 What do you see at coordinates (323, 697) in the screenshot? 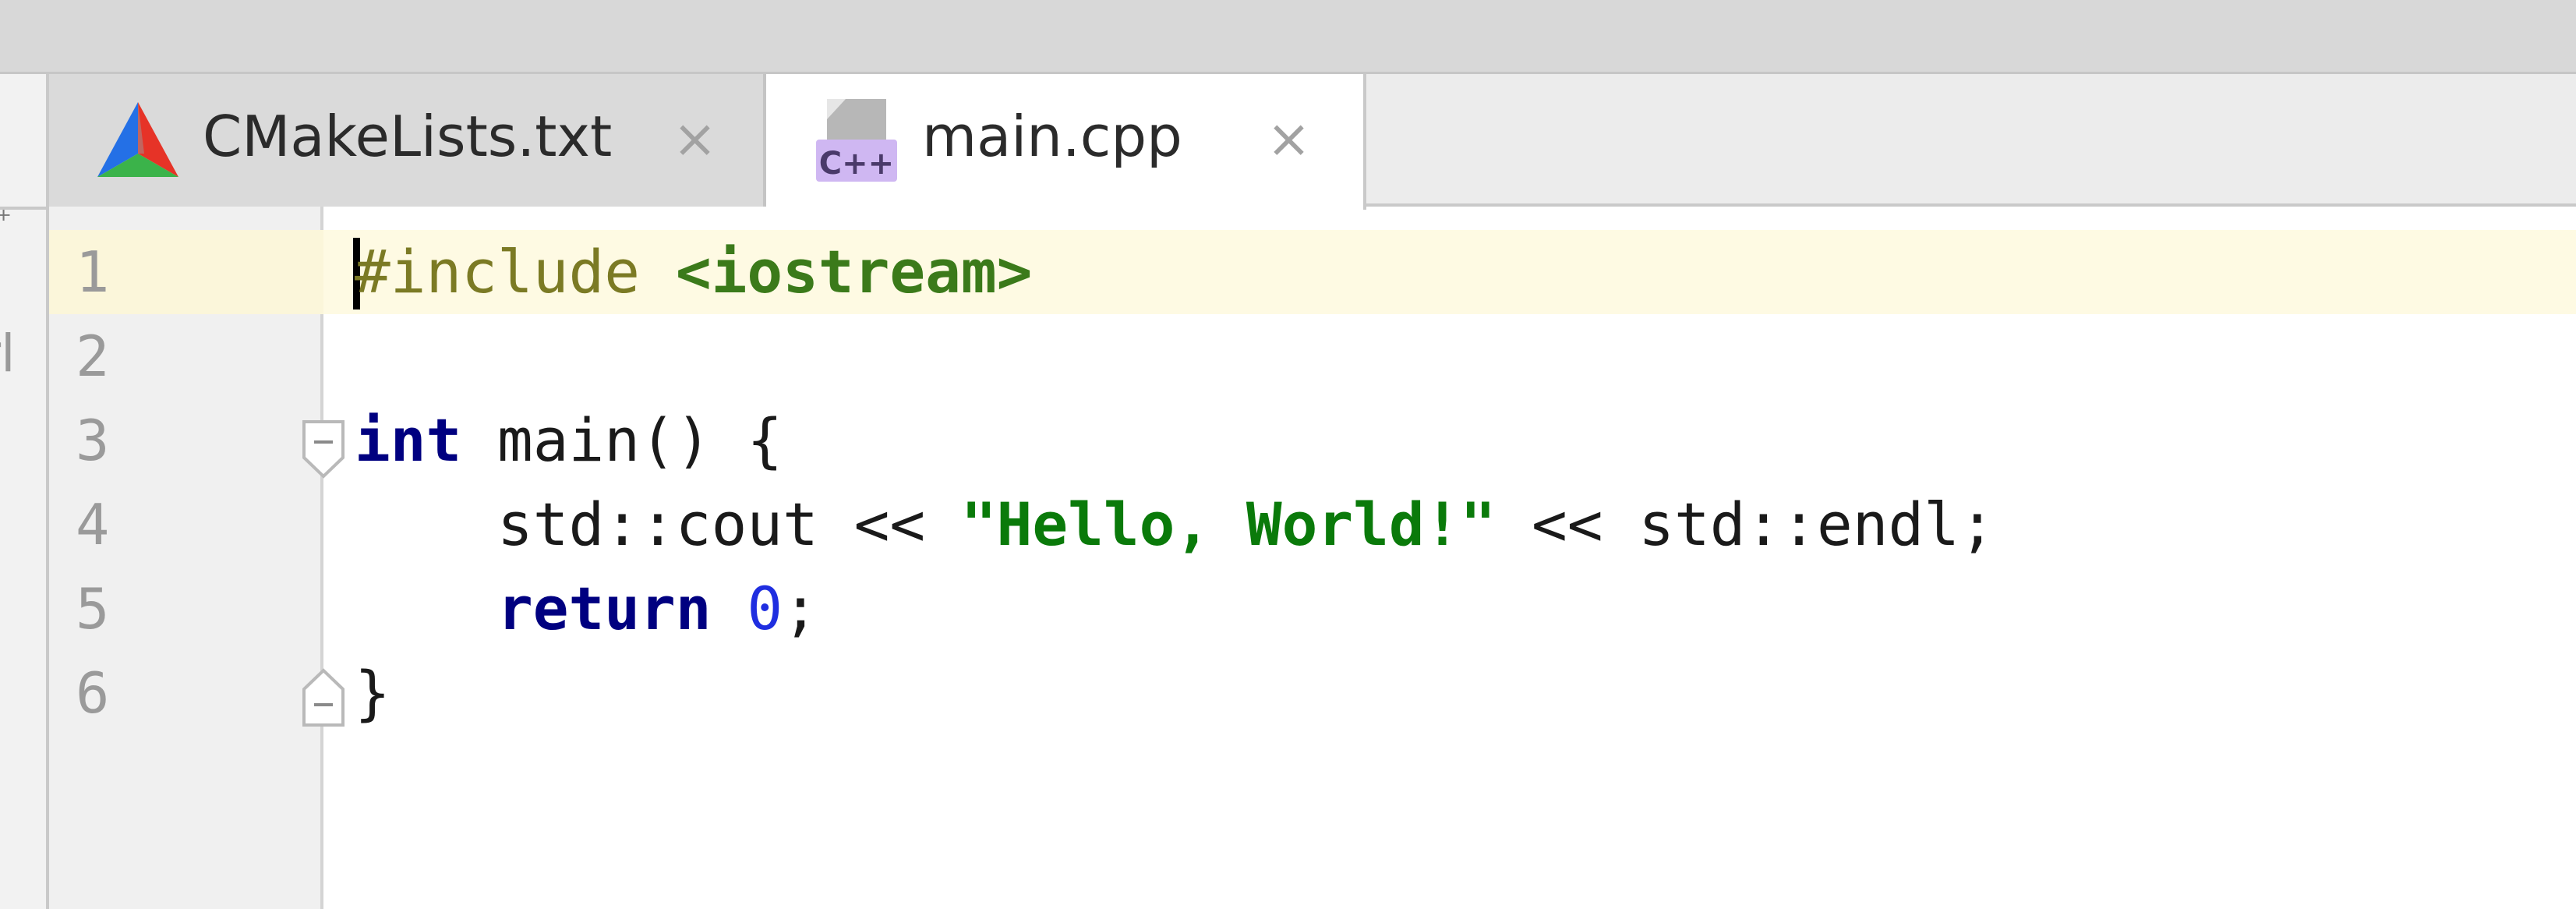
I see `fold-end-icon` at bounding box center [323, 697].